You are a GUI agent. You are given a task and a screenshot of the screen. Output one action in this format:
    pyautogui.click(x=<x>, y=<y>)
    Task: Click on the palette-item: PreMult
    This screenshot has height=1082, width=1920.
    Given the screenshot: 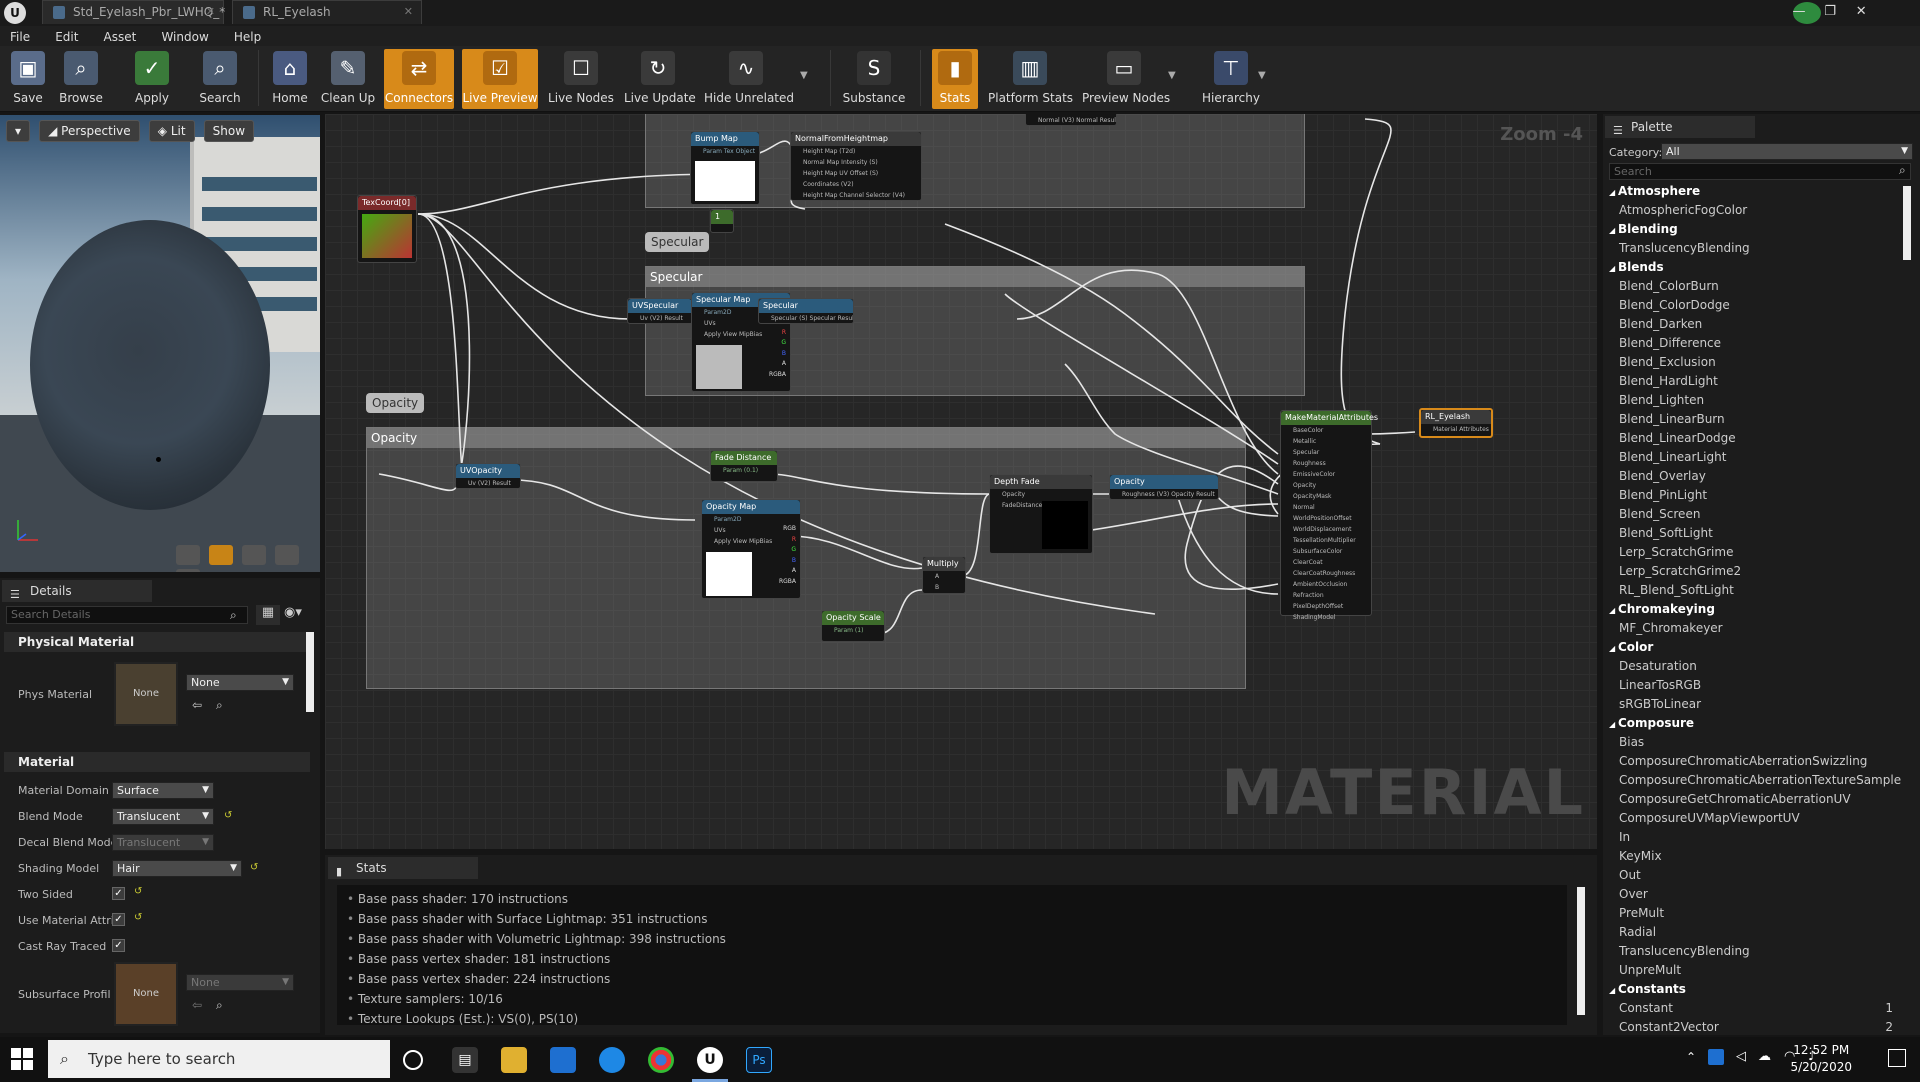 What is the action you would take?
    pyautogui.click(x=1753, y=913)
    